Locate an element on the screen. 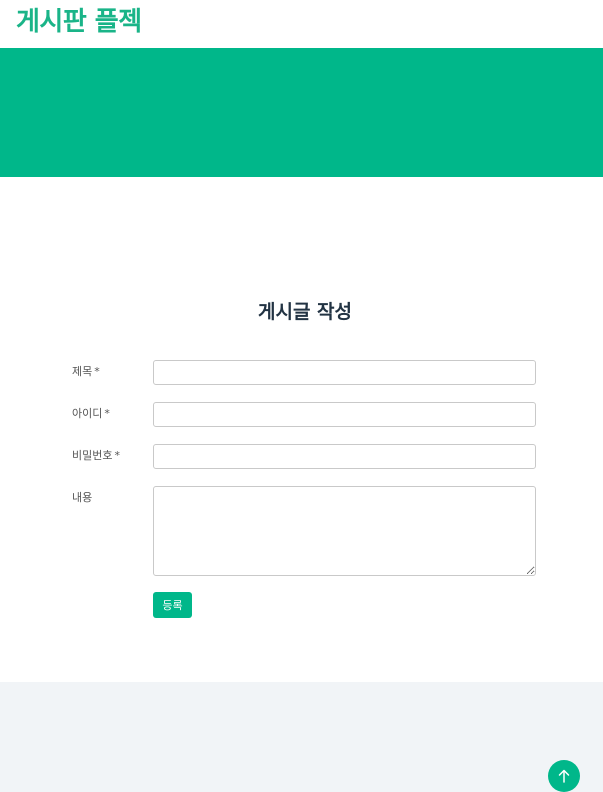  title-input is located at coordinates (344, 372).